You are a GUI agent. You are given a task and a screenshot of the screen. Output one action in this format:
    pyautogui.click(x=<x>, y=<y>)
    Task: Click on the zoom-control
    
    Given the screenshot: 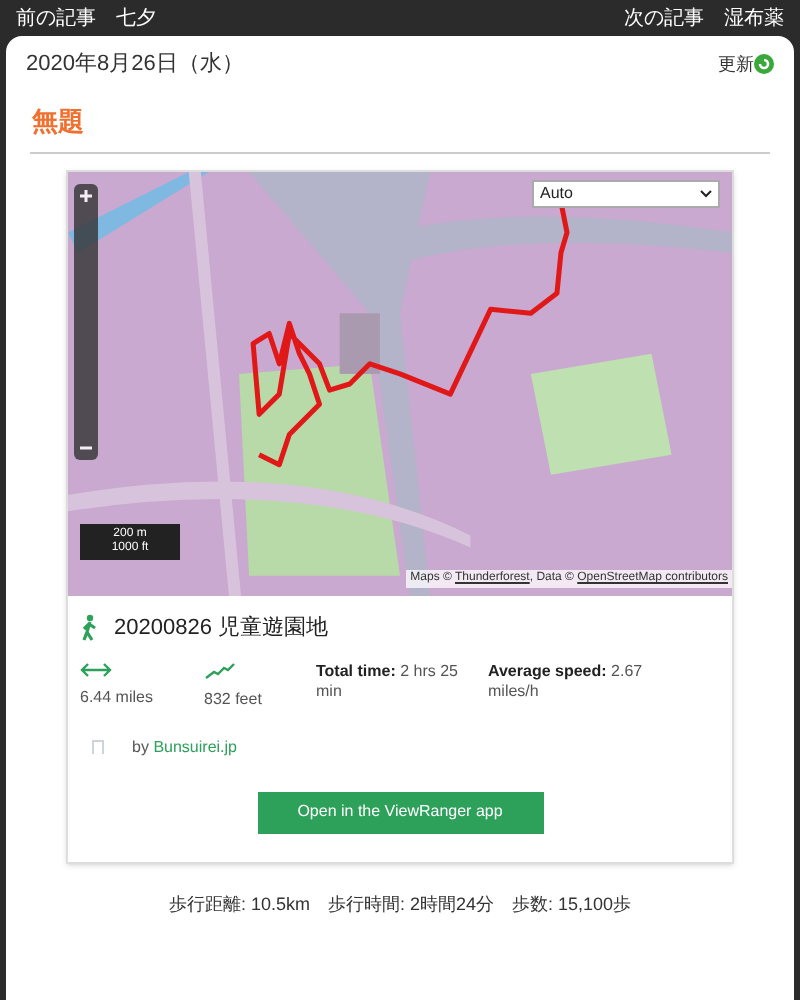 What is the action you would take?
    pyautogui.click(x=86, y=322)
    